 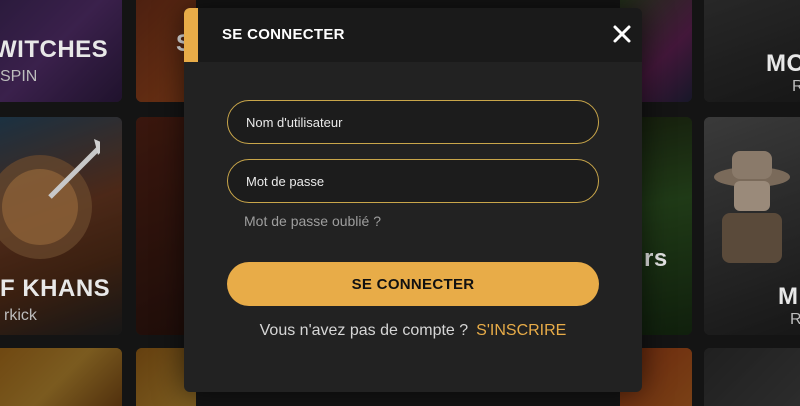 I want to click on game-tile-title: F KHANS, so click(x=55, y=288).